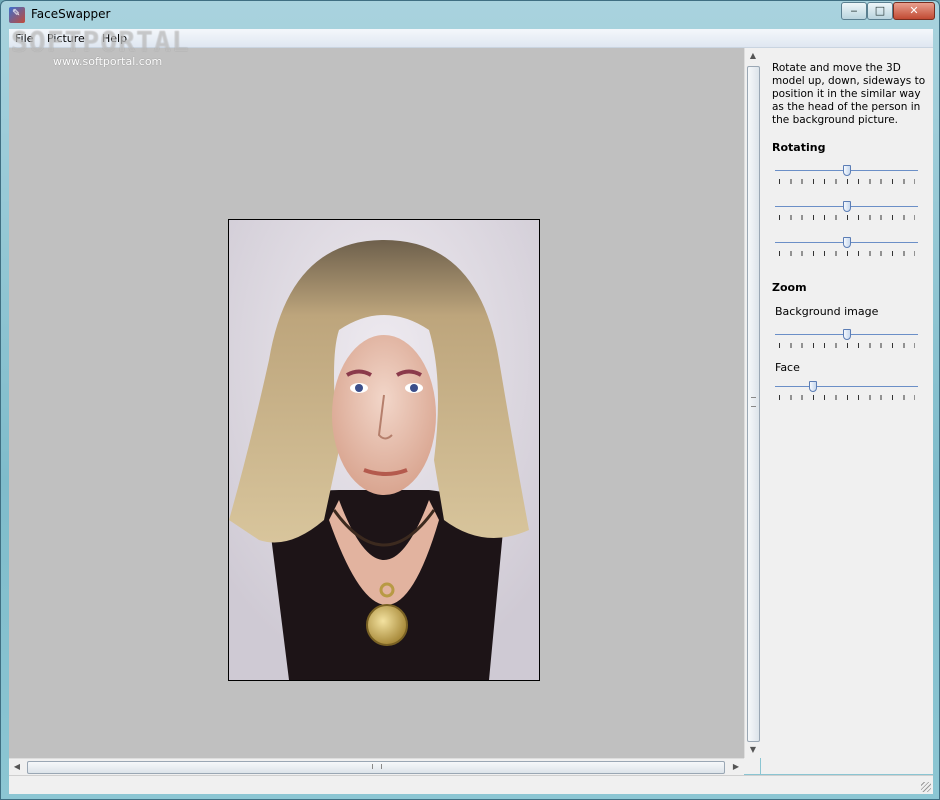 Image resolution: width=940 pixels, height=800 pixels. What do you see at coordinates (752, 766) in the screenshot?
I see `scrollbar-corner` at bounding box center [752, 766].